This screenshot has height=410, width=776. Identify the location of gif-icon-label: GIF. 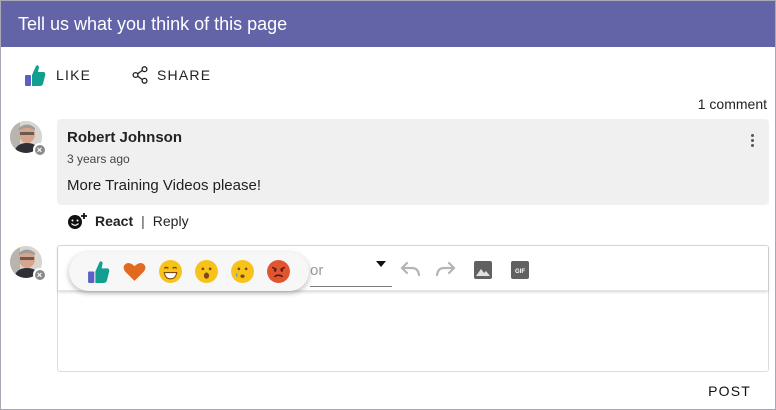
(520, 272).